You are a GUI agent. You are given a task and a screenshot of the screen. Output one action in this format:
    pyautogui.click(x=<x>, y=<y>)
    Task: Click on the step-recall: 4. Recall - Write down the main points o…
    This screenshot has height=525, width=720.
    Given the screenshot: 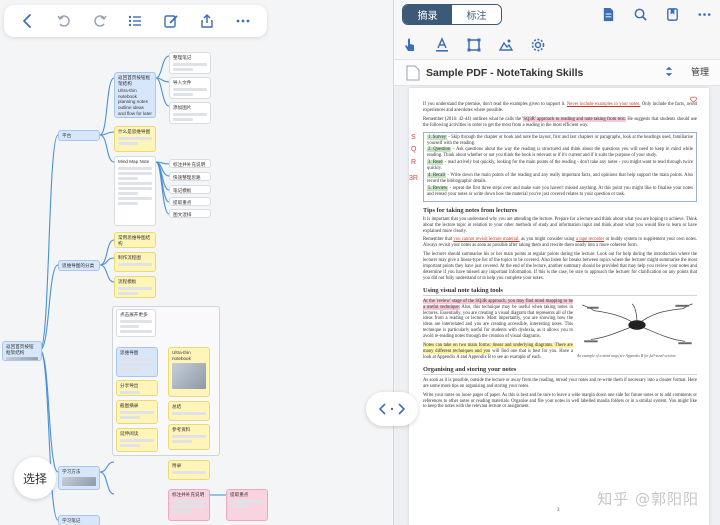 What is the action you would take?
    pyautogui.click(x=560, y=179)
    